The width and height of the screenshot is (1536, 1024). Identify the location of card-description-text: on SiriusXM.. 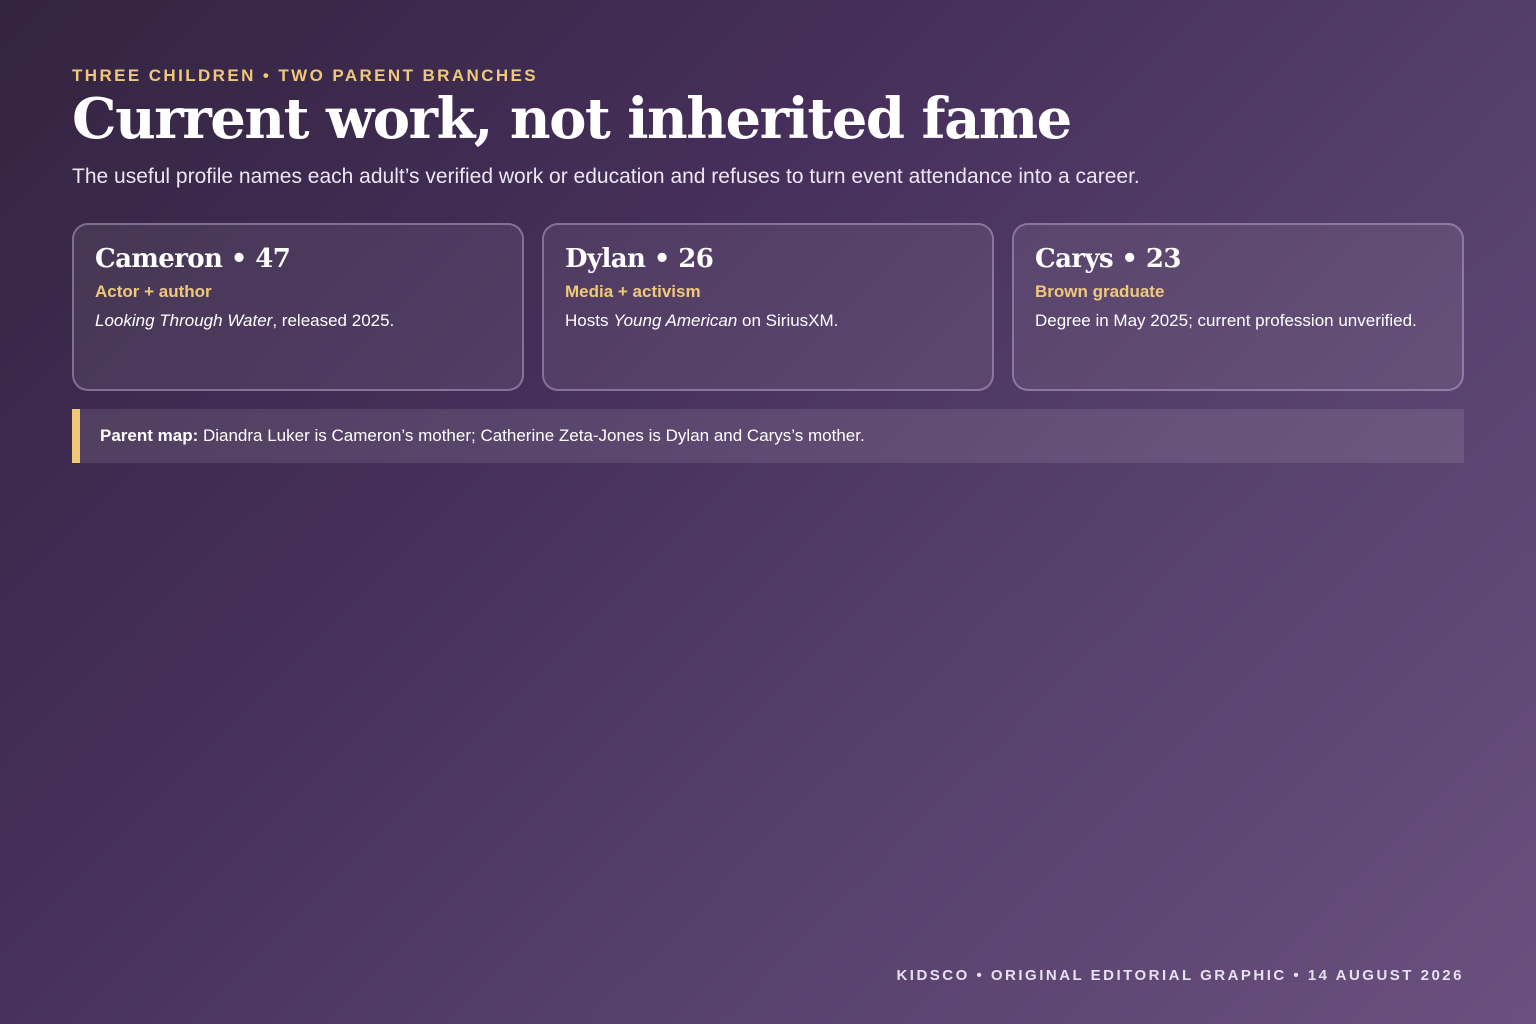
(788, 320).